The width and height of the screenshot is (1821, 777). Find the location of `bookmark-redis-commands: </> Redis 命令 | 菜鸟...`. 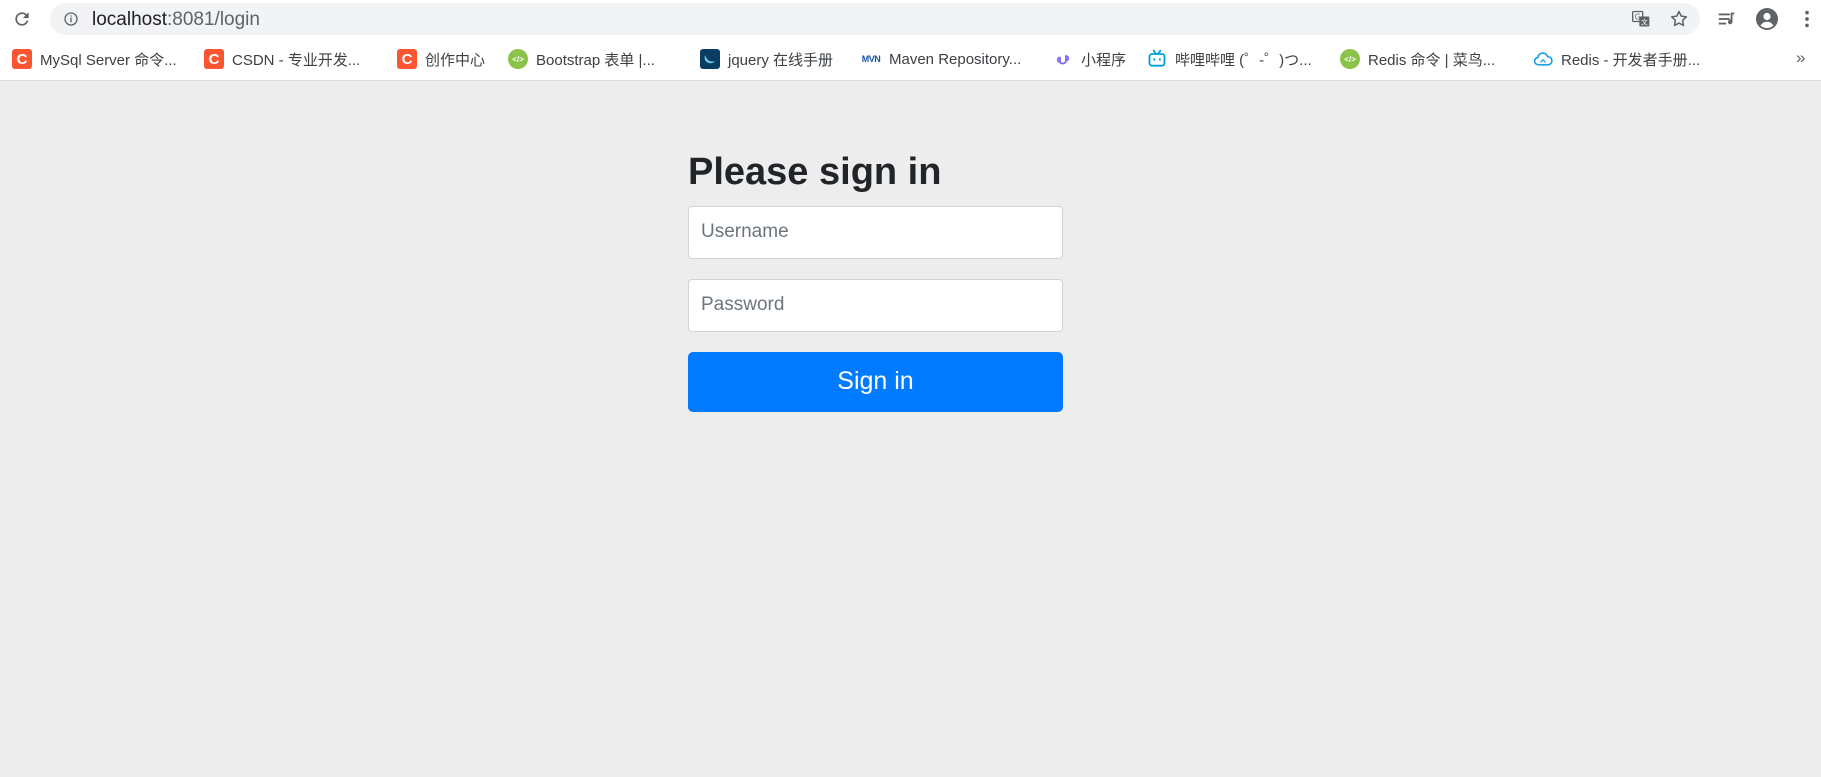

bookmark-redis-commands: </> Redis 命令 | 菜鸟... is located at coordinates (1417, 59).